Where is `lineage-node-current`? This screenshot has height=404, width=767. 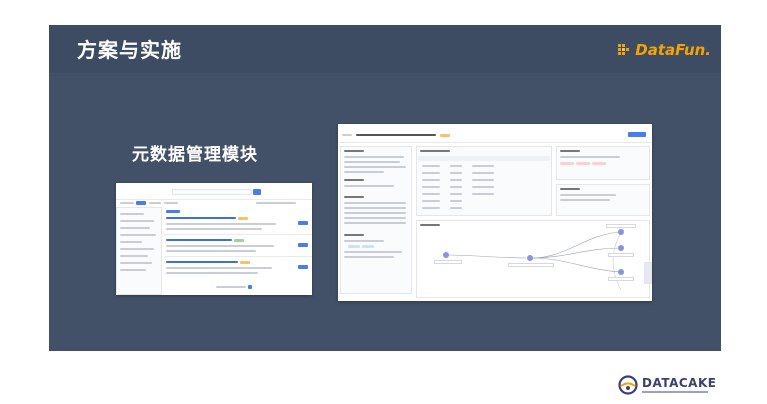
lineage-node-current is located at coordinates (530, 258).